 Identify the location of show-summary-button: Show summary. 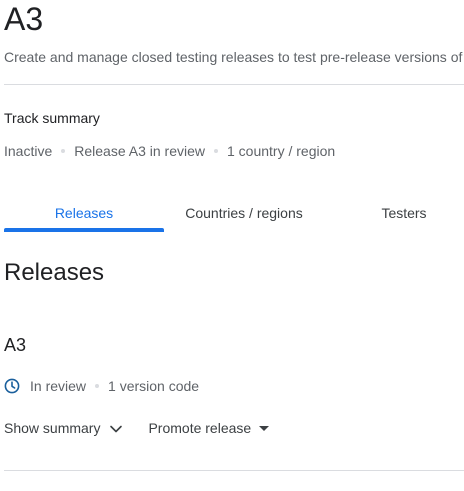
(63, 428).